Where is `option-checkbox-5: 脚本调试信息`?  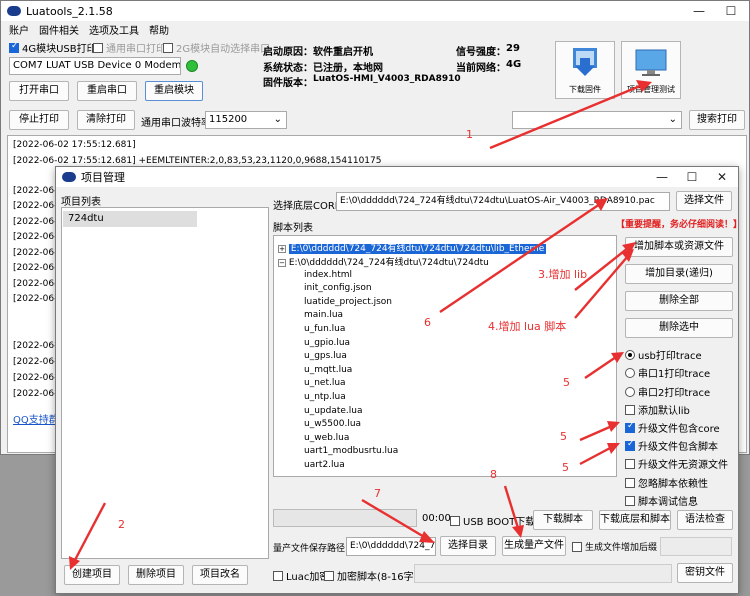
option-checkbox-5: 脚本调试信息 is located at coordinates (661, 500).